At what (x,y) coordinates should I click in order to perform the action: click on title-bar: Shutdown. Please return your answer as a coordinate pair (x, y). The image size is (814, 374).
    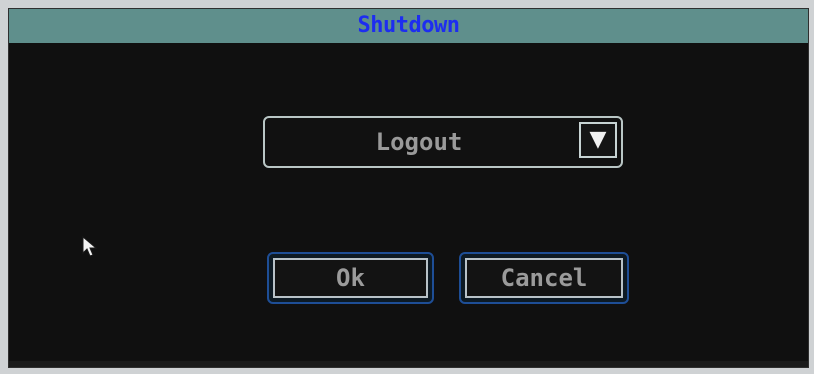
    Looking at the image, I should click on (408, 26).